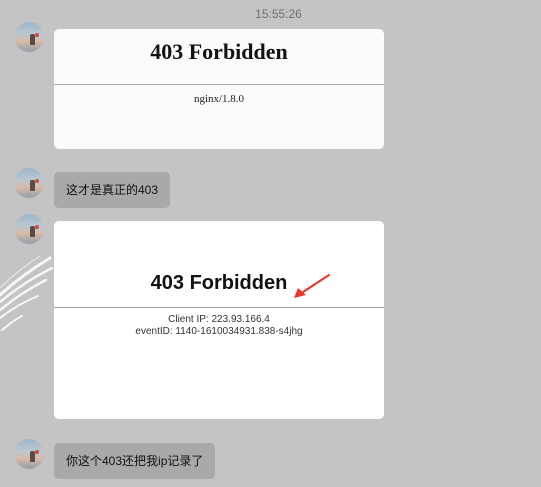  What do you see at coordinates (112, 190) in the screenshot?
I see `text-message-bubble: 这才是真正的403` at bounding box center [112, 190].